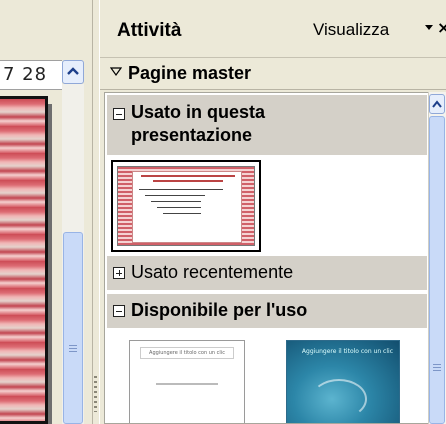 The height and width of the screenshot is (424, 446). What do you see at coordinates (96, 212) in the screenshot?
I see `pane-splitter` at bounding box center [96, 212].